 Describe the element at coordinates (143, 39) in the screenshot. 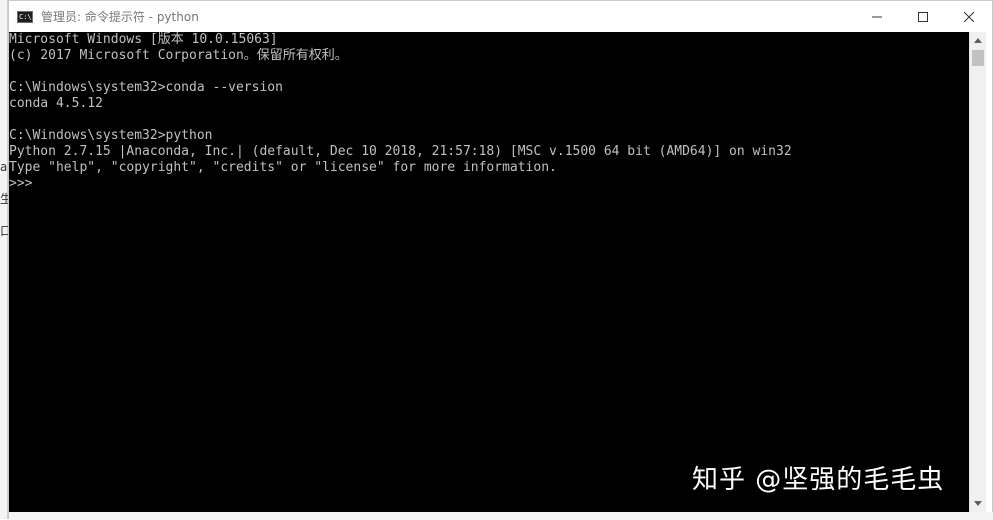

I see `console-line: Microsoft Windows [版本 10.0.15063]` at that location.